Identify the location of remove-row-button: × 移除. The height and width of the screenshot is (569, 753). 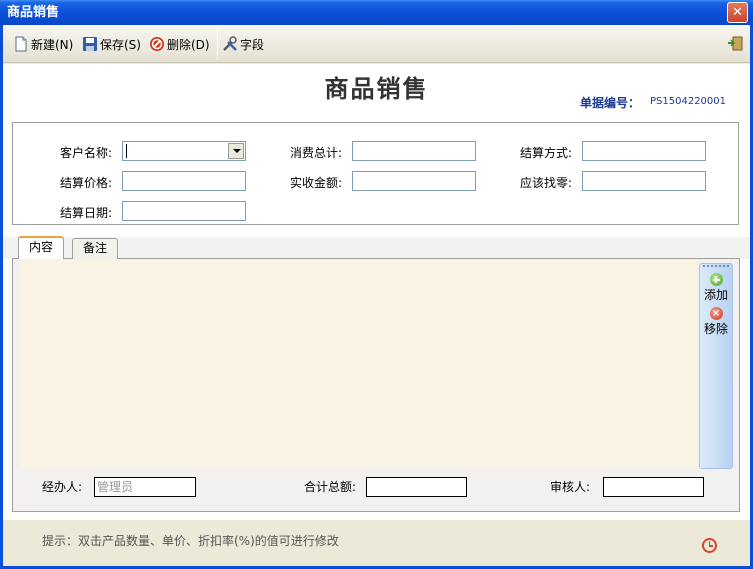
(716, 322).